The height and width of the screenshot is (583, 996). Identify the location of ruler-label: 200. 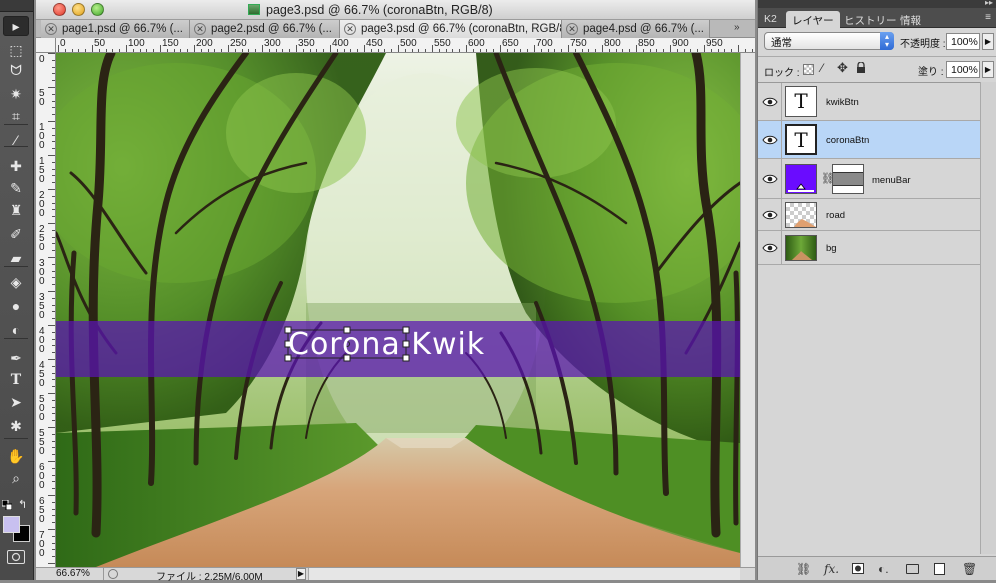
(42, 204).